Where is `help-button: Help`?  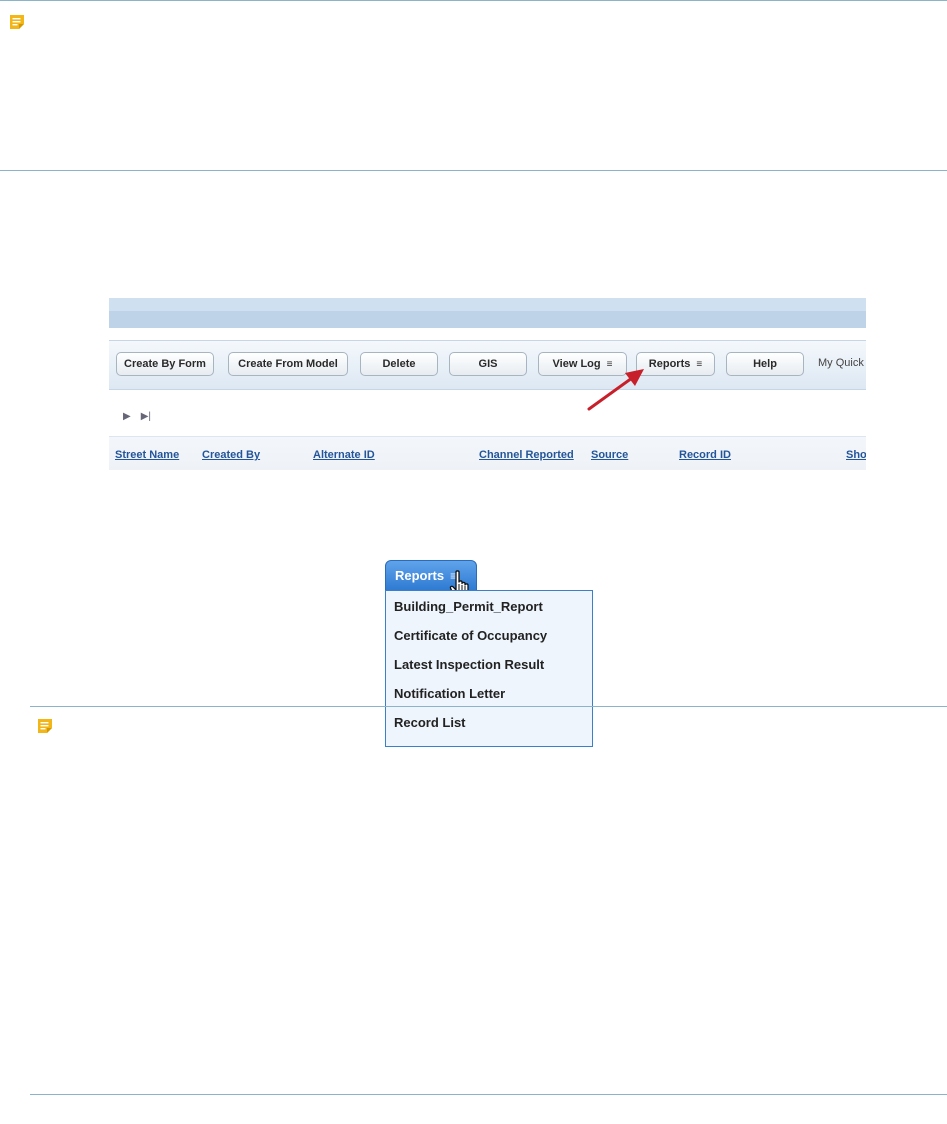
help-button: Help is located at coordinates (765, 364).